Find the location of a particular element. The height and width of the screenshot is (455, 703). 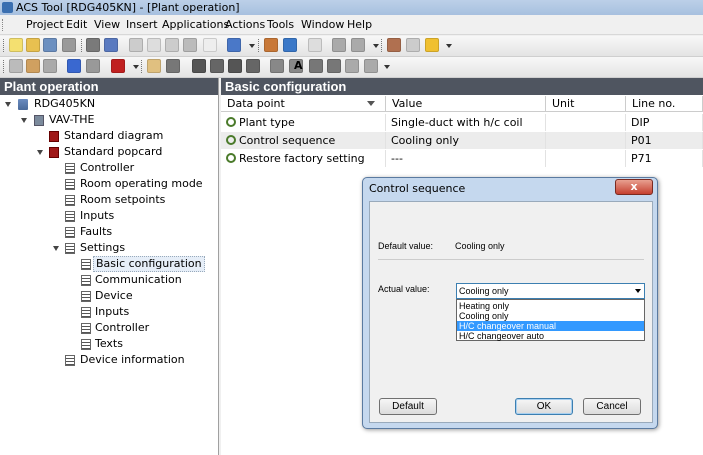

option-cooling-only: Cooling only is located at coordinates (550, 316).